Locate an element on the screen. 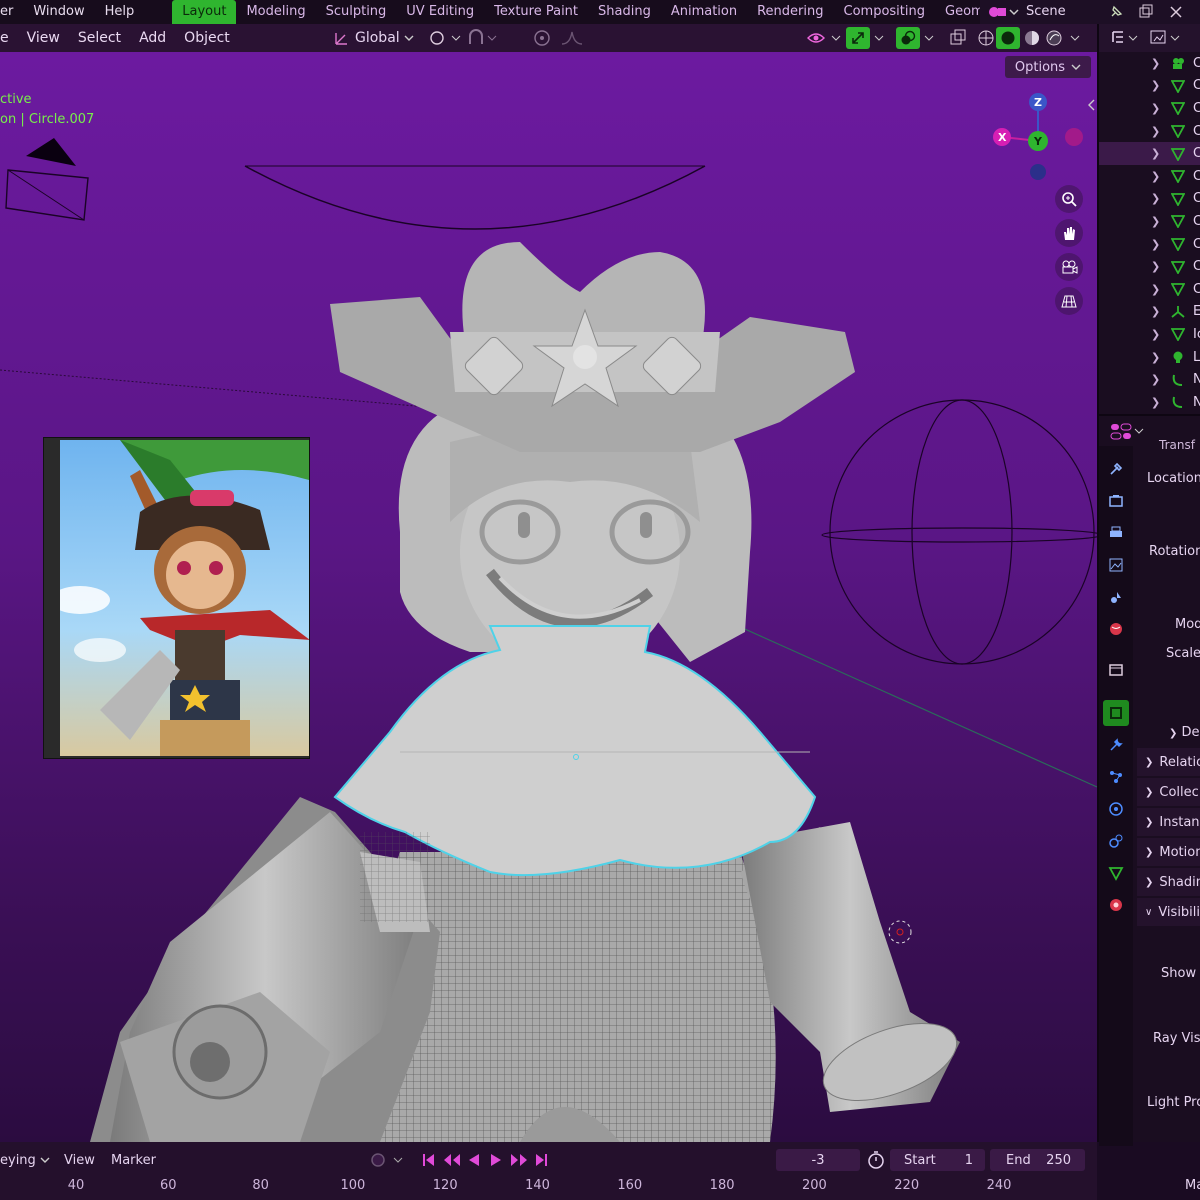 This screenshot has width=1200, height=1200. snap-icon is located at coordinates (483, 38).